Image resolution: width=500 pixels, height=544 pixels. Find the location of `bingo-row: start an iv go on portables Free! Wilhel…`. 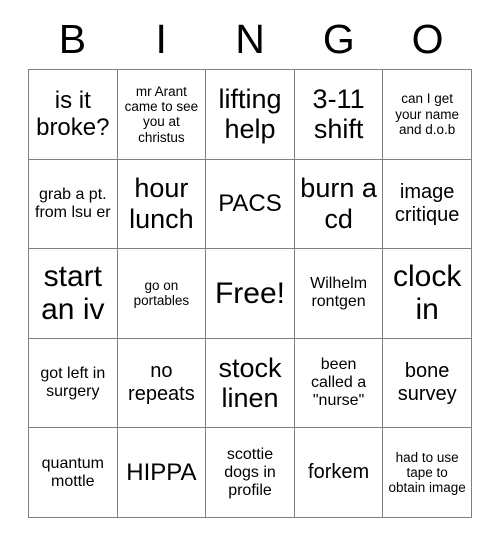

bingo-row: start an iv go on portables Free! Wilhel… is located at coordinates (250, 294).